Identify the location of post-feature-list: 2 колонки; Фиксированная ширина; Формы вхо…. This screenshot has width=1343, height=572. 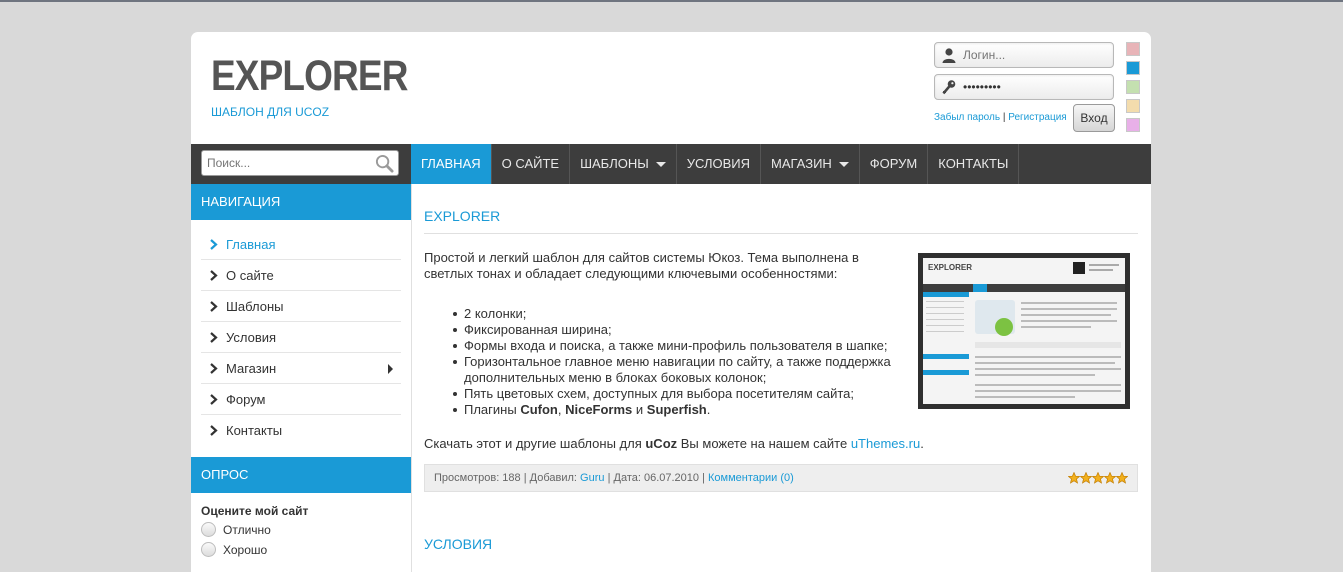
(693, 362).